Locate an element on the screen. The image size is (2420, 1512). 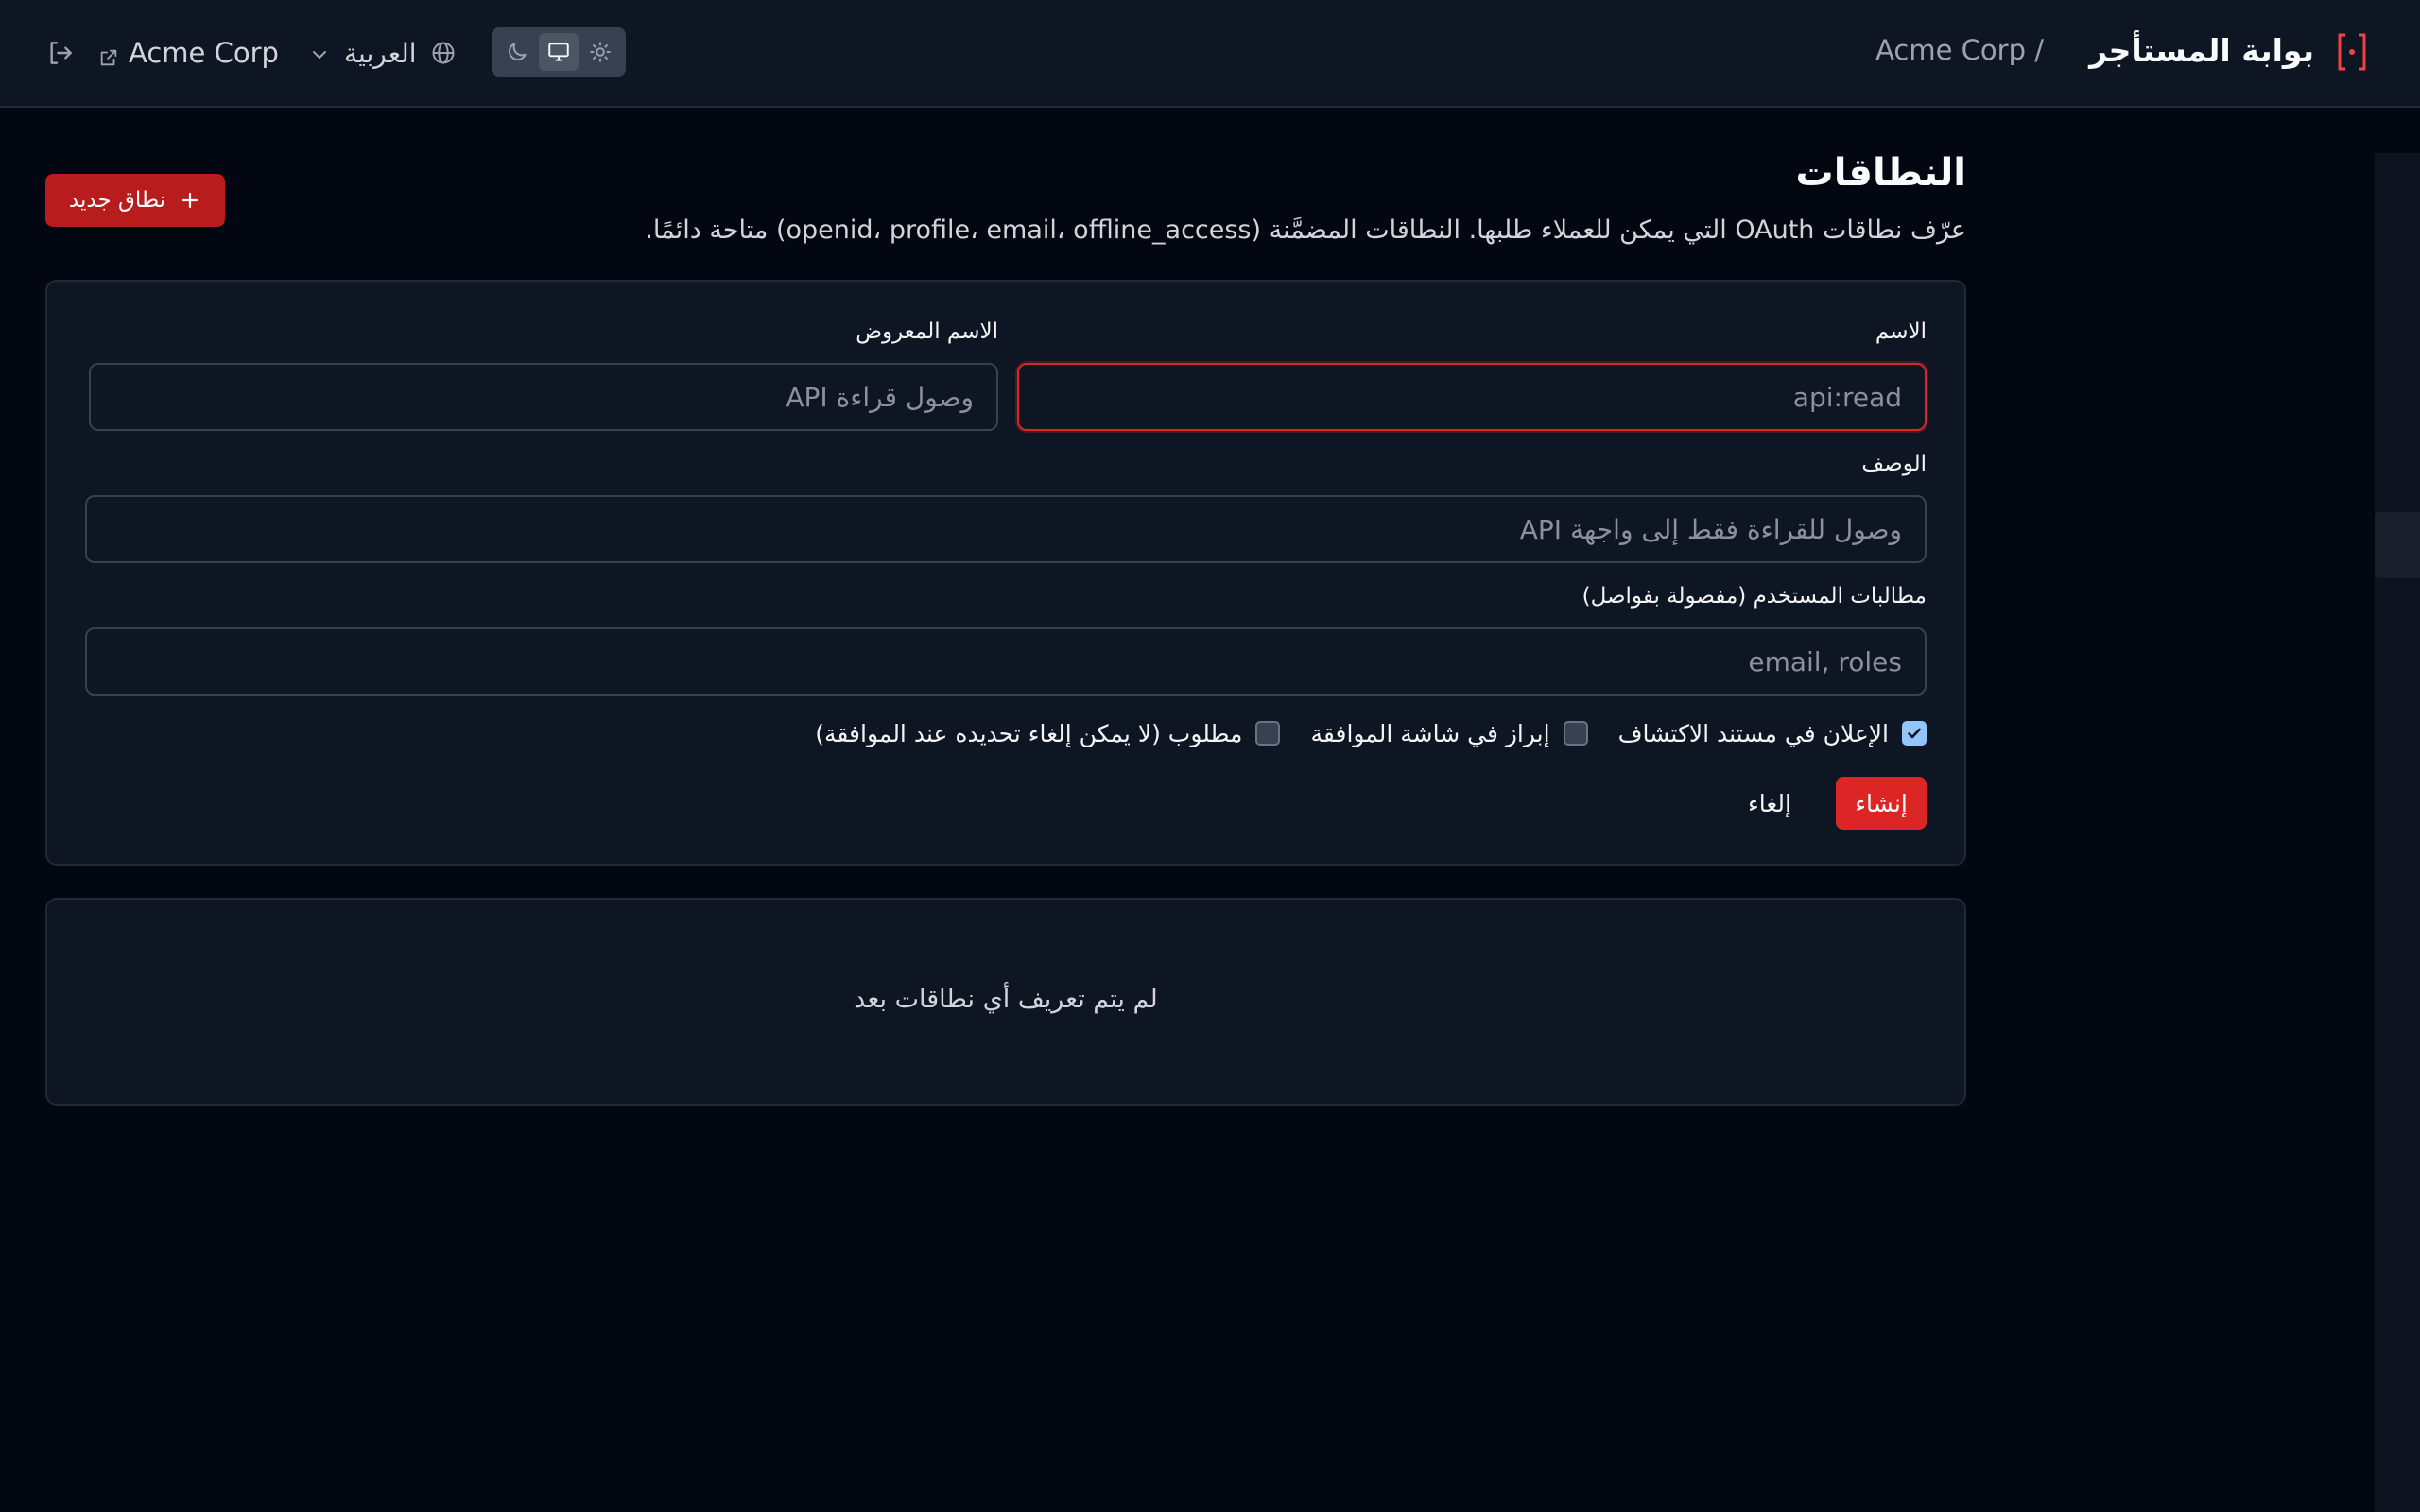
sun-icon is located at coordinates (600, 52).